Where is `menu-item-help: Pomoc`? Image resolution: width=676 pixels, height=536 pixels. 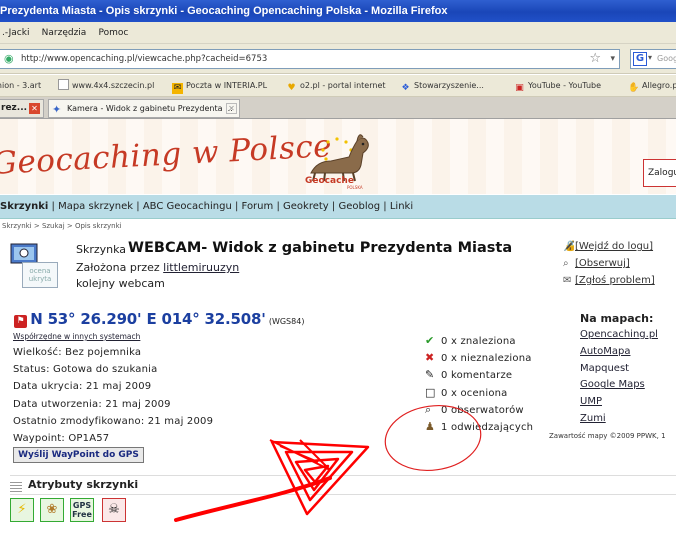
menu-item-help: Pomoc is located at coordinates (116, 32).